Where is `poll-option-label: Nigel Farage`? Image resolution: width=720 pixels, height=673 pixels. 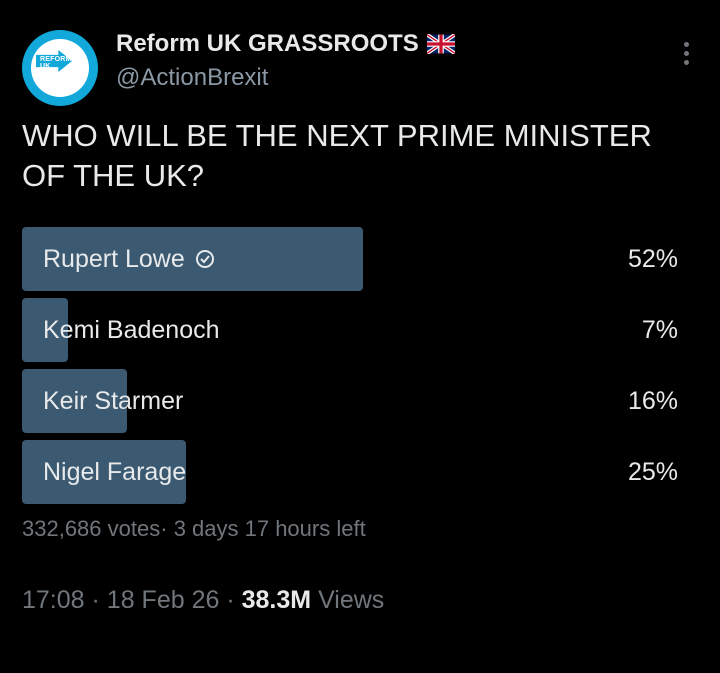 poll-option-label: Nigel Farage is located at coordinates (115, 471).